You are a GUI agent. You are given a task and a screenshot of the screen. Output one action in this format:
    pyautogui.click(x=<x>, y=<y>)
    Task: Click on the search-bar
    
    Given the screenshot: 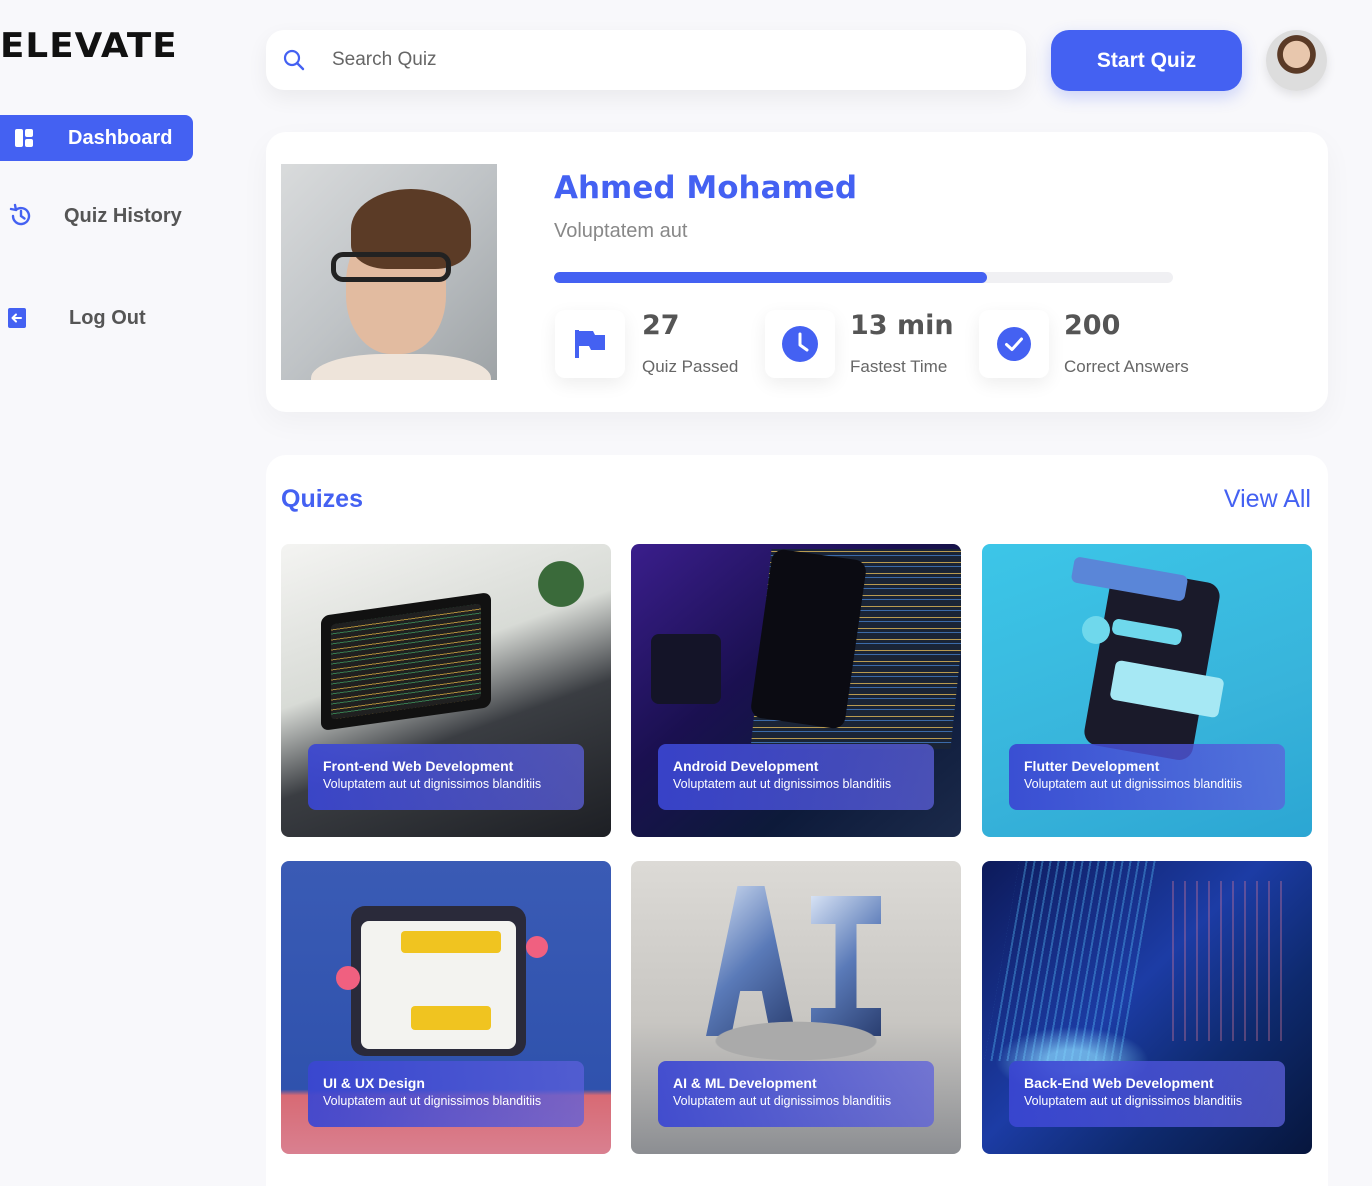 What is the action you would take?
    pyautogui.click(x=646, y=60)
    